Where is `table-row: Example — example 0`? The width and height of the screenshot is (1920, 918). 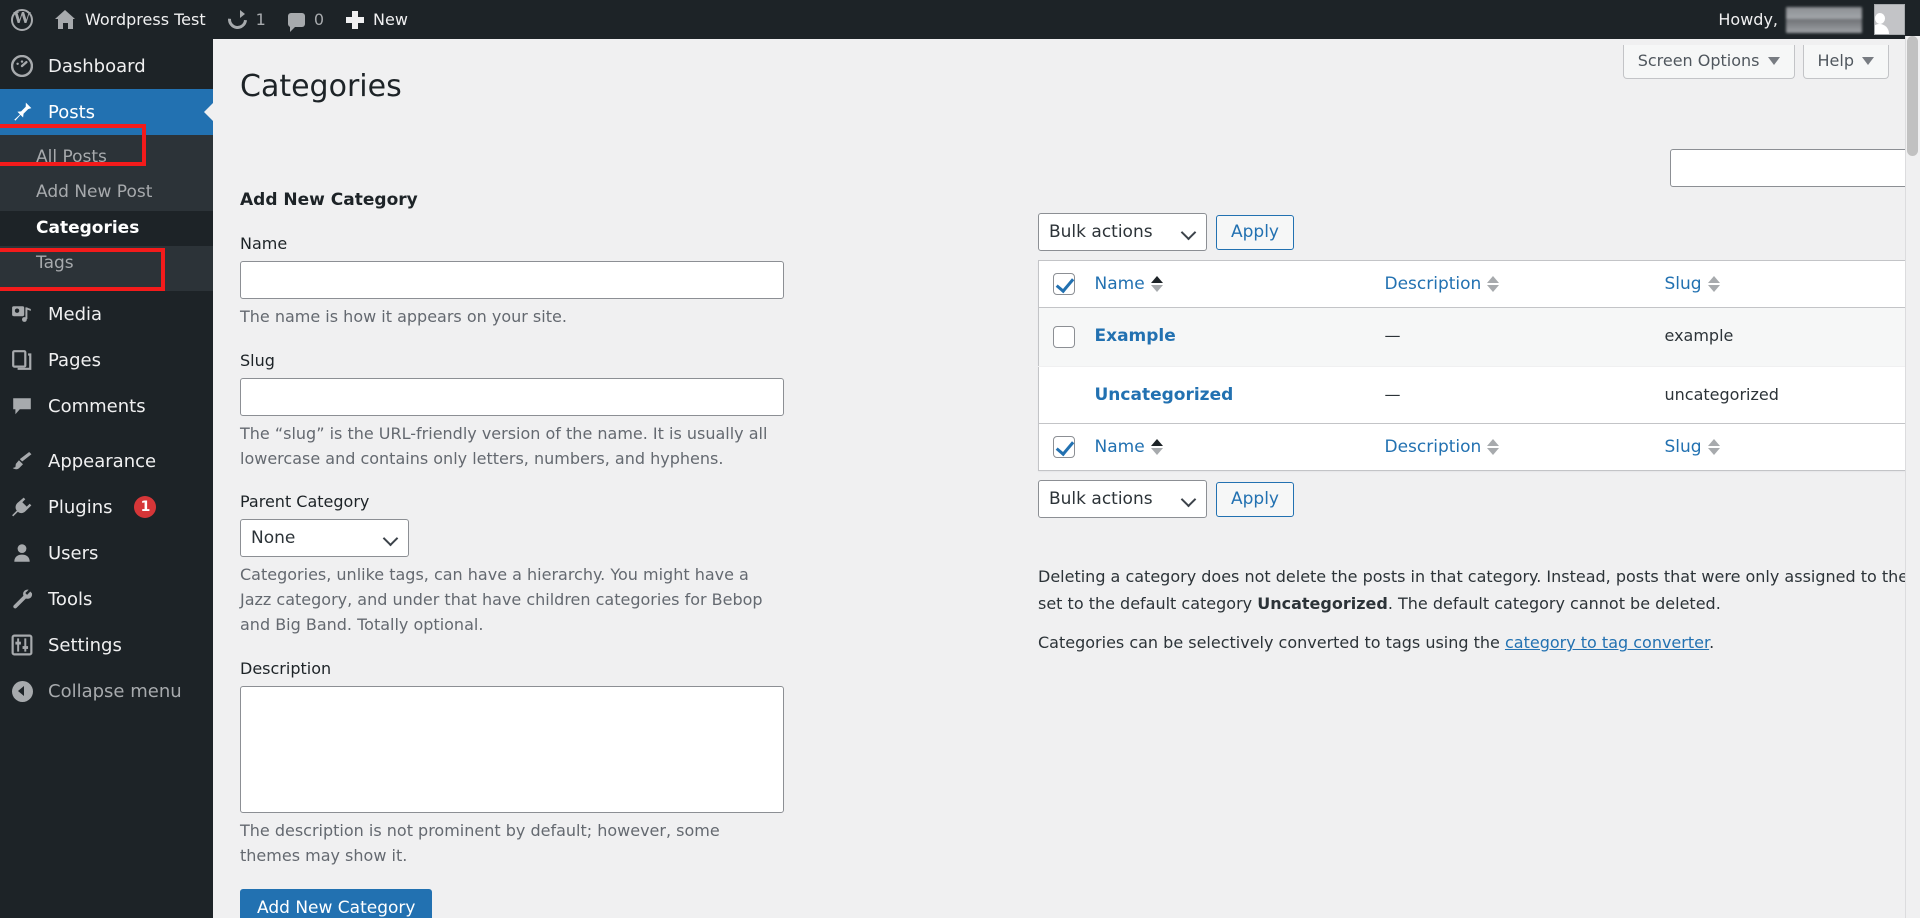 table-row: Example — example 0 is located at coordinates (1479, 337).